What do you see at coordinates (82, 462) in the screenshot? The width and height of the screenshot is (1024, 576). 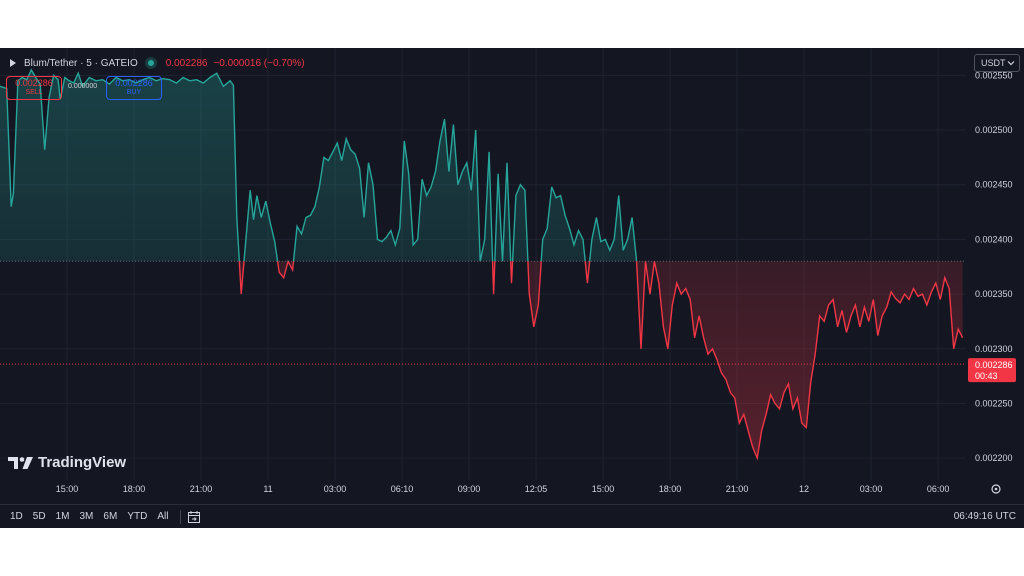 I see `brand-name: TradingView` at bounding box center [82, 462].